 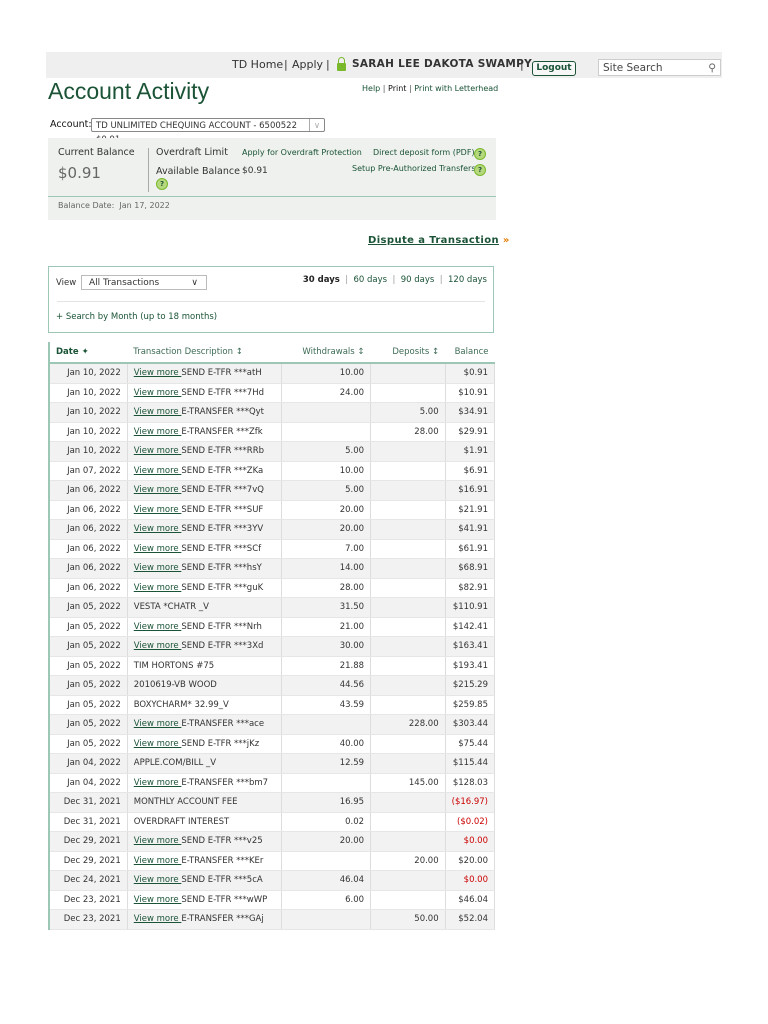 What do you see at coordinates (470, 802) in the screenshot?
I see `cell-balance: ($16.97)` at bounding box center [470, 802].